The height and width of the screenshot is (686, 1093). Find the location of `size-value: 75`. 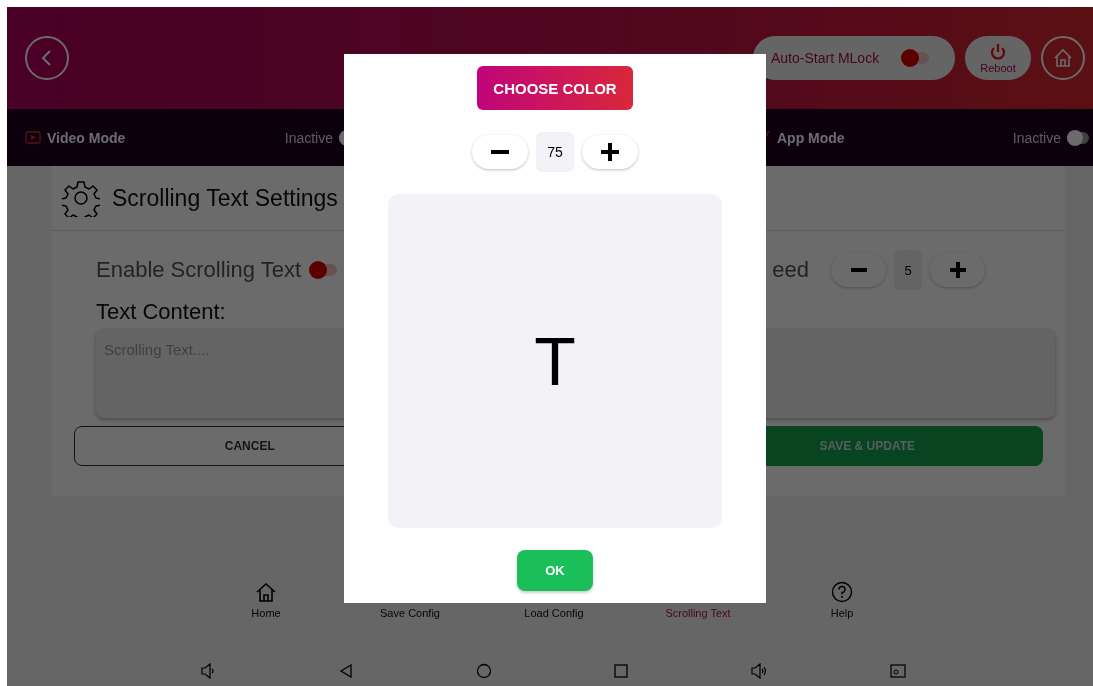

size-value: 75 is located at coordinates (555, 152).